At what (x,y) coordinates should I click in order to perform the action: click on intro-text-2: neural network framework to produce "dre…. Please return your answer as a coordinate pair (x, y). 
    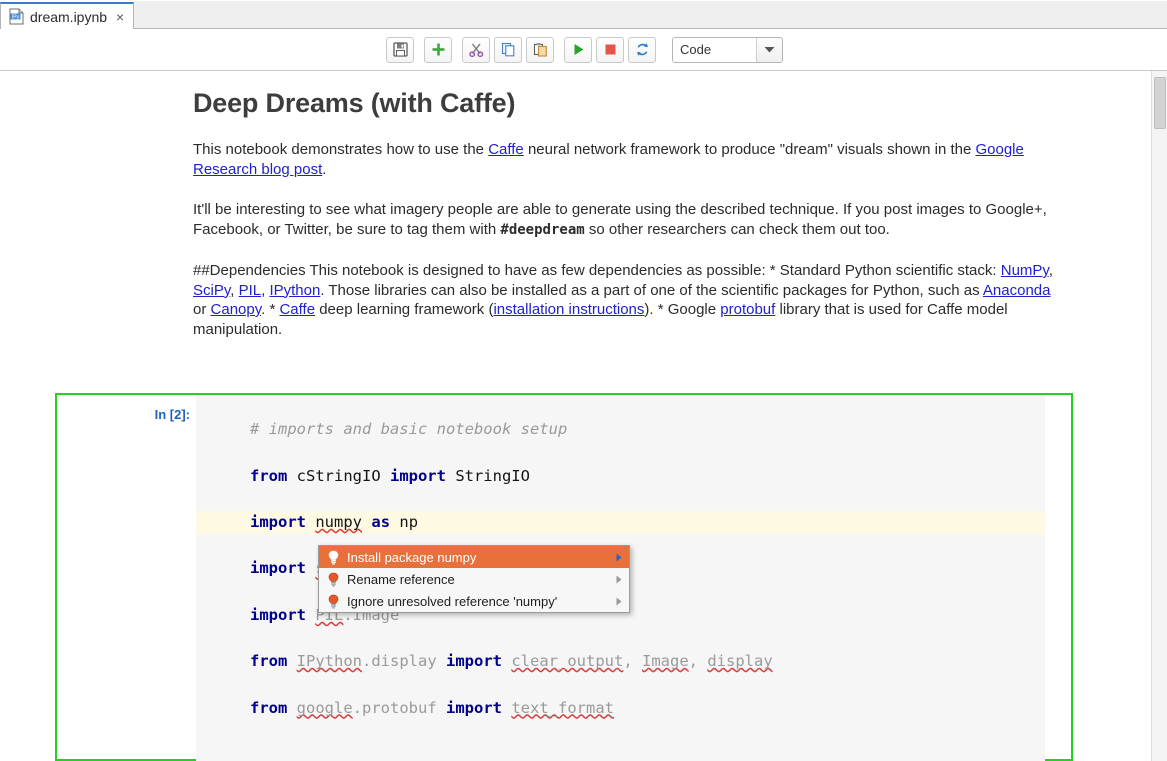
    Looking at the image, I should click on (749, 149).